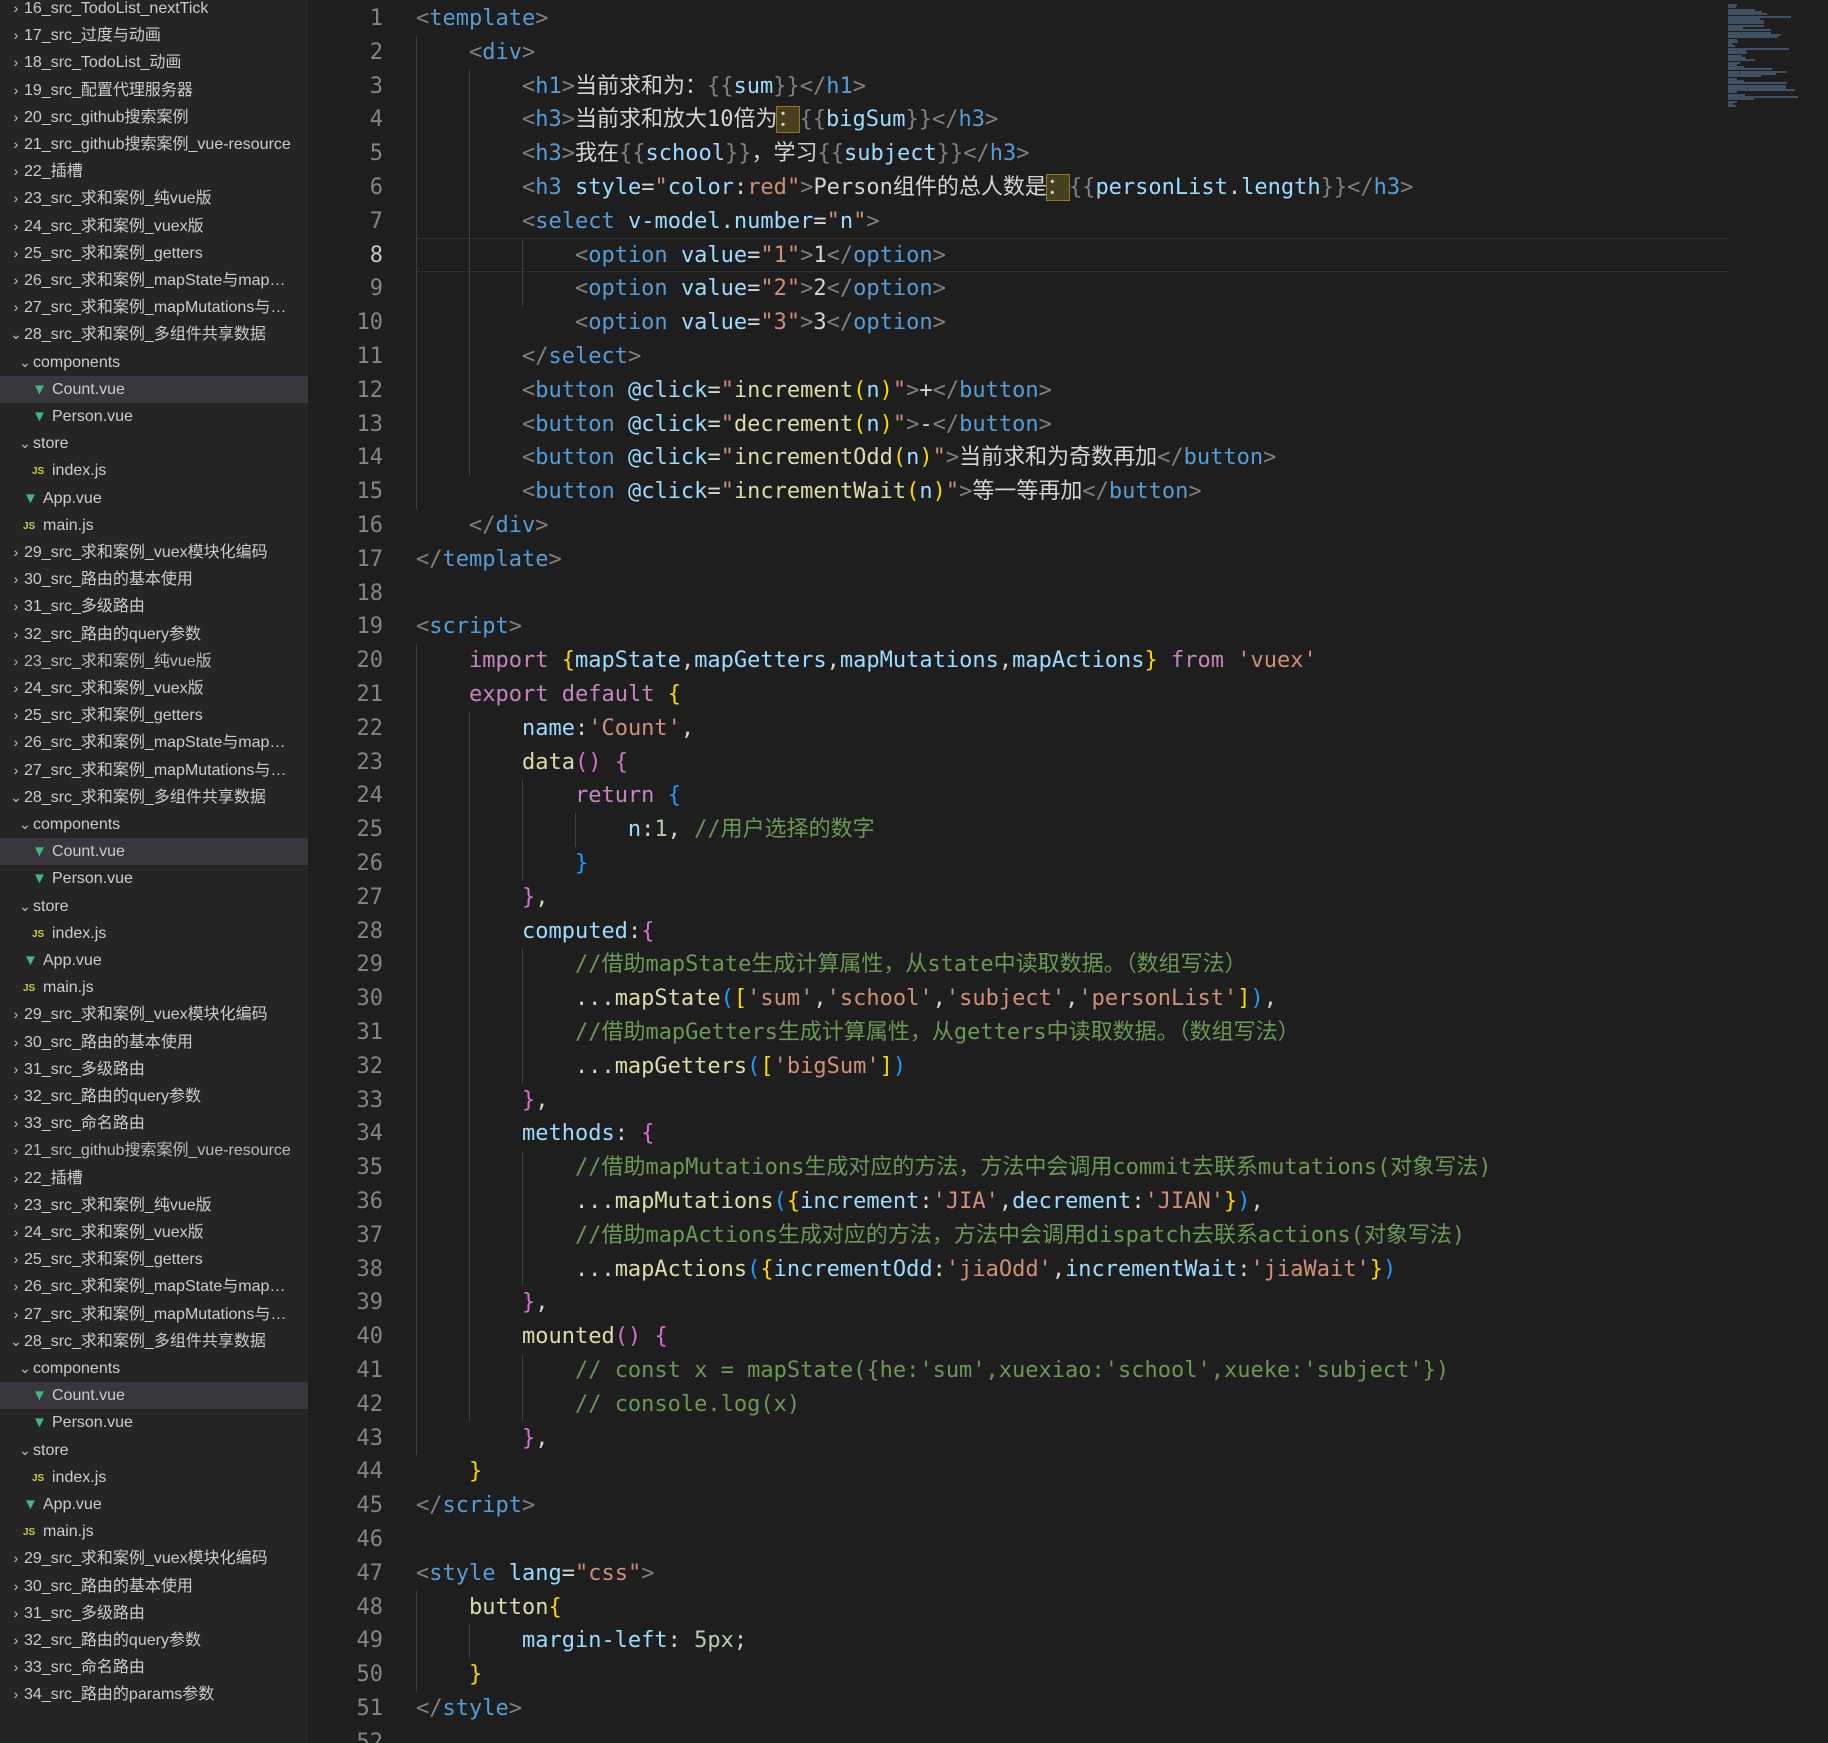 Image resolution: width=1828 pixels, height=1743 pixels. I want to click on code-line: <option value="1">1</option>, so click(681, 256).